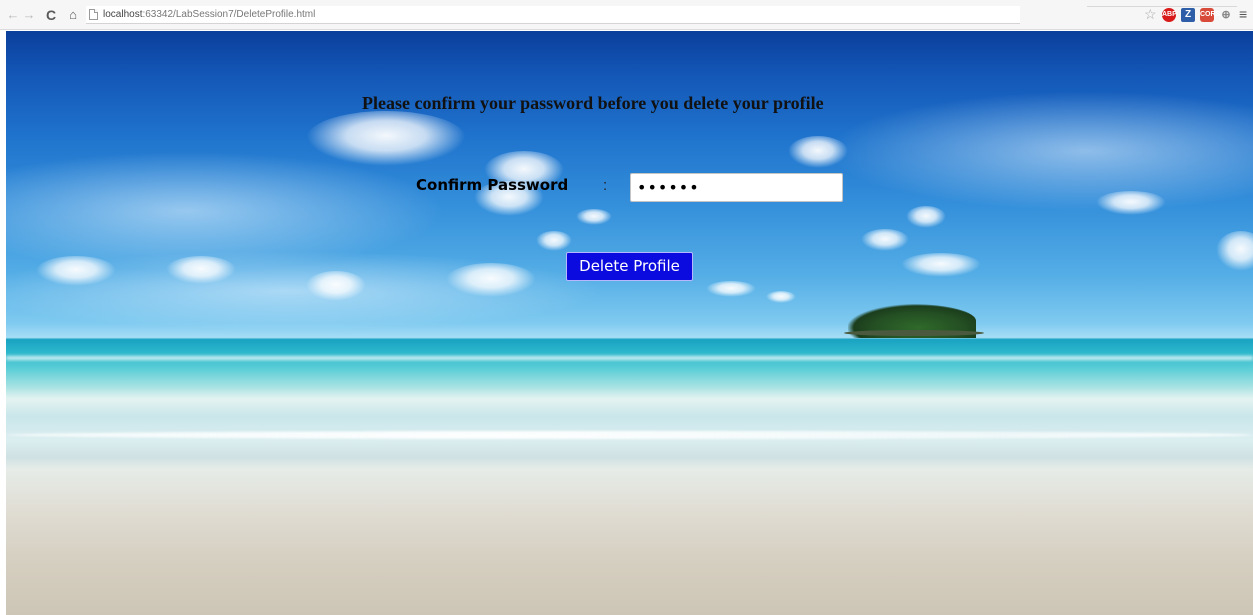 This screenshot has width=1253, height=615. I want to click on wave-line, so click(629, 358).